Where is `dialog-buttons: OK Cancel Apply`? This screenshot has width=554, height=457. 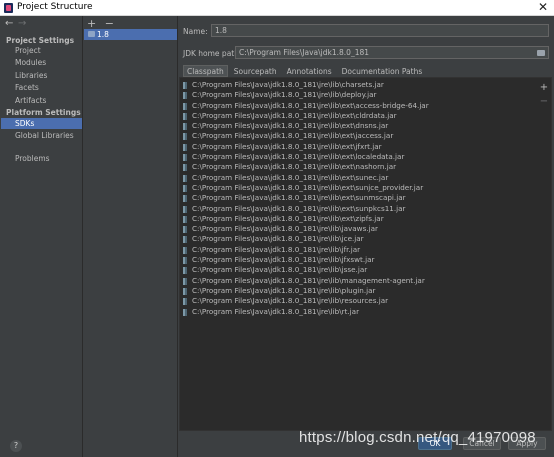 dialog-buttons: OK Cancel Apply is located at coordinates (366, 444).